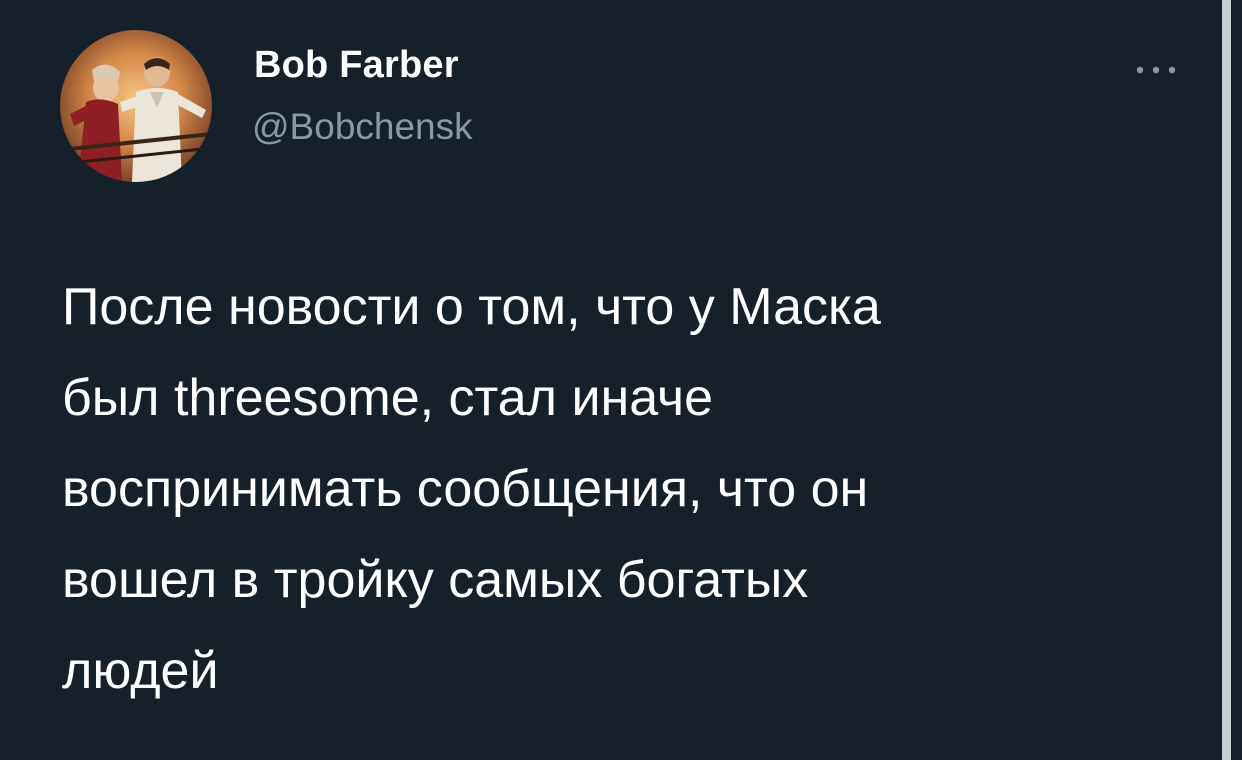 Image resolution: width=1242 pixels, height=760 pixels. Describe the element at coordinates (471, 307) in the screenshot. I see `tweet-text-line: После новости о том, что у Маска` at that location.